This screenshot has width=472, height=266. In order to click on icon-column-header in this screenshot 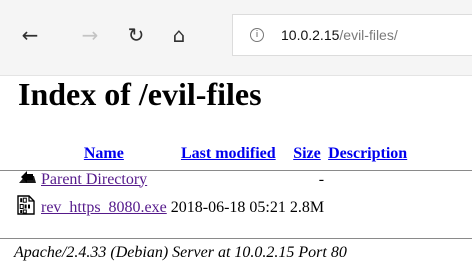, I will do `click(27, 154)`.